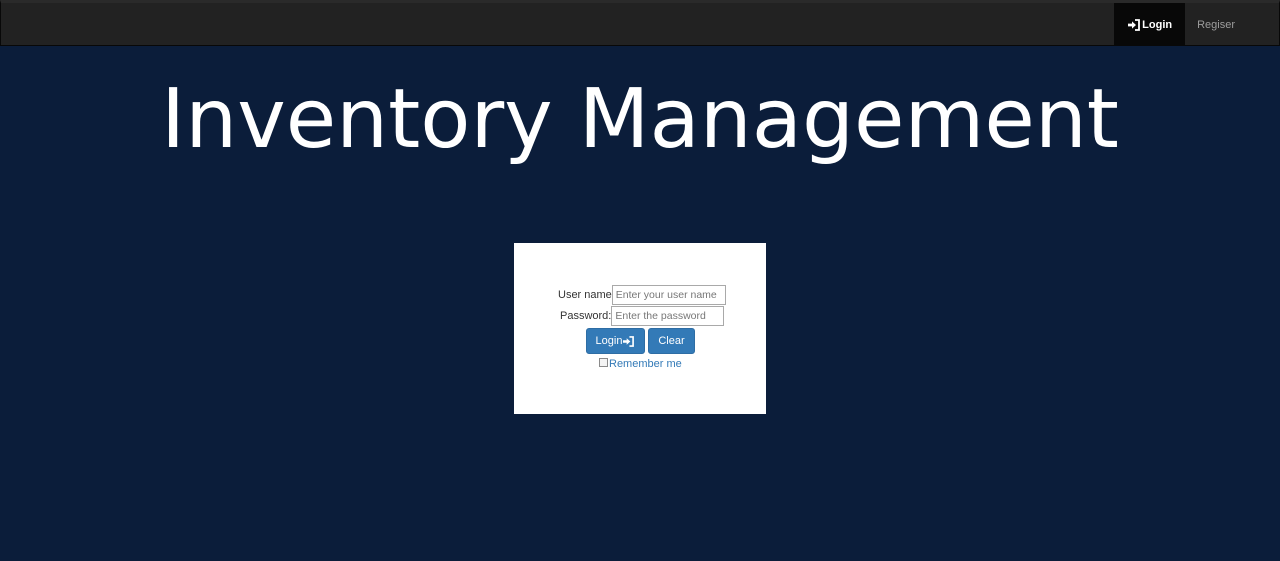  I want to click on login-button: Login, so click(615, 341).